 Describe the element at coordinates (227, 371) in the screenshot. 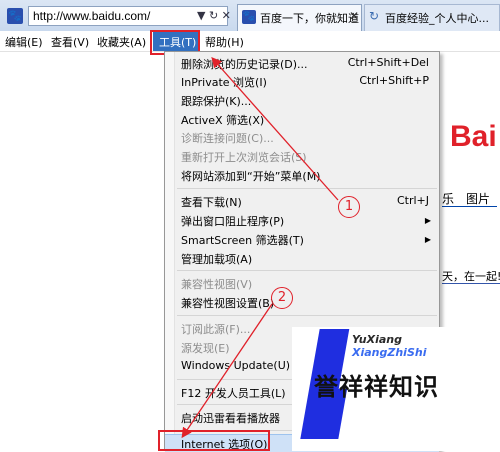

I see `arrow-to-internet-options` at that location.